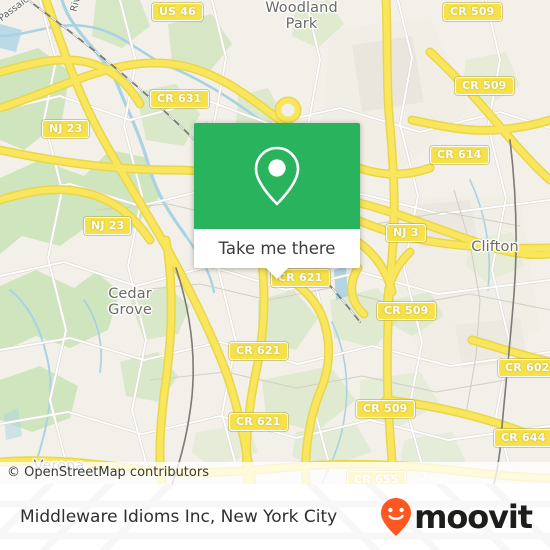  I want to click on route-shield-cr-644: CR 644, so click(522, 438).